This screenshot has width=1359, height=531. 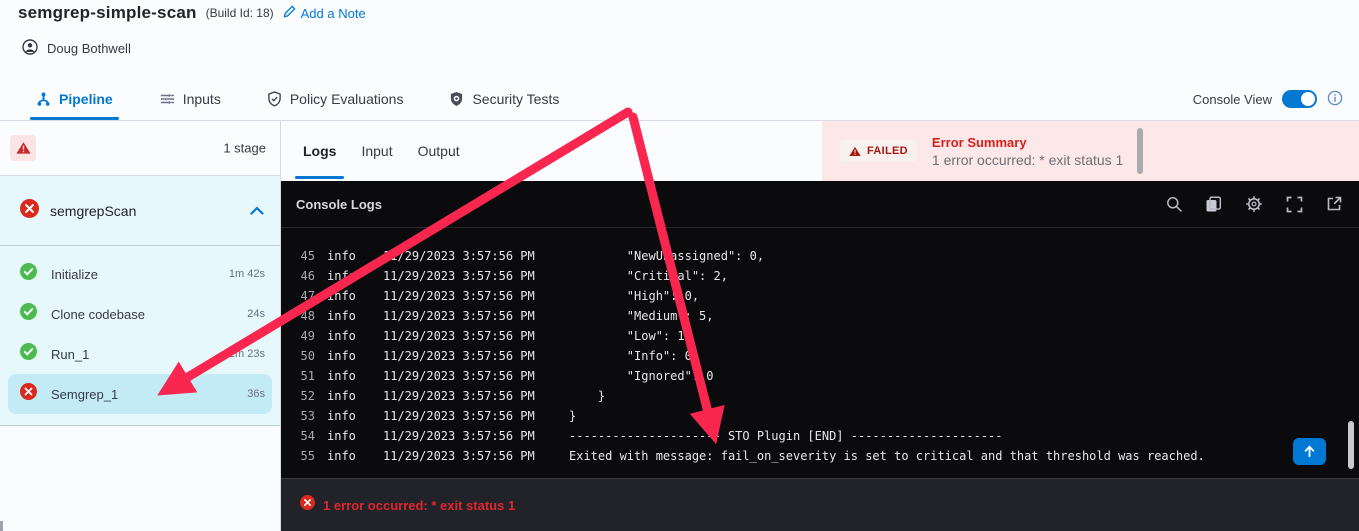 I want to click on tab-security-tests: Security Tests, so click(x=504, y=99).